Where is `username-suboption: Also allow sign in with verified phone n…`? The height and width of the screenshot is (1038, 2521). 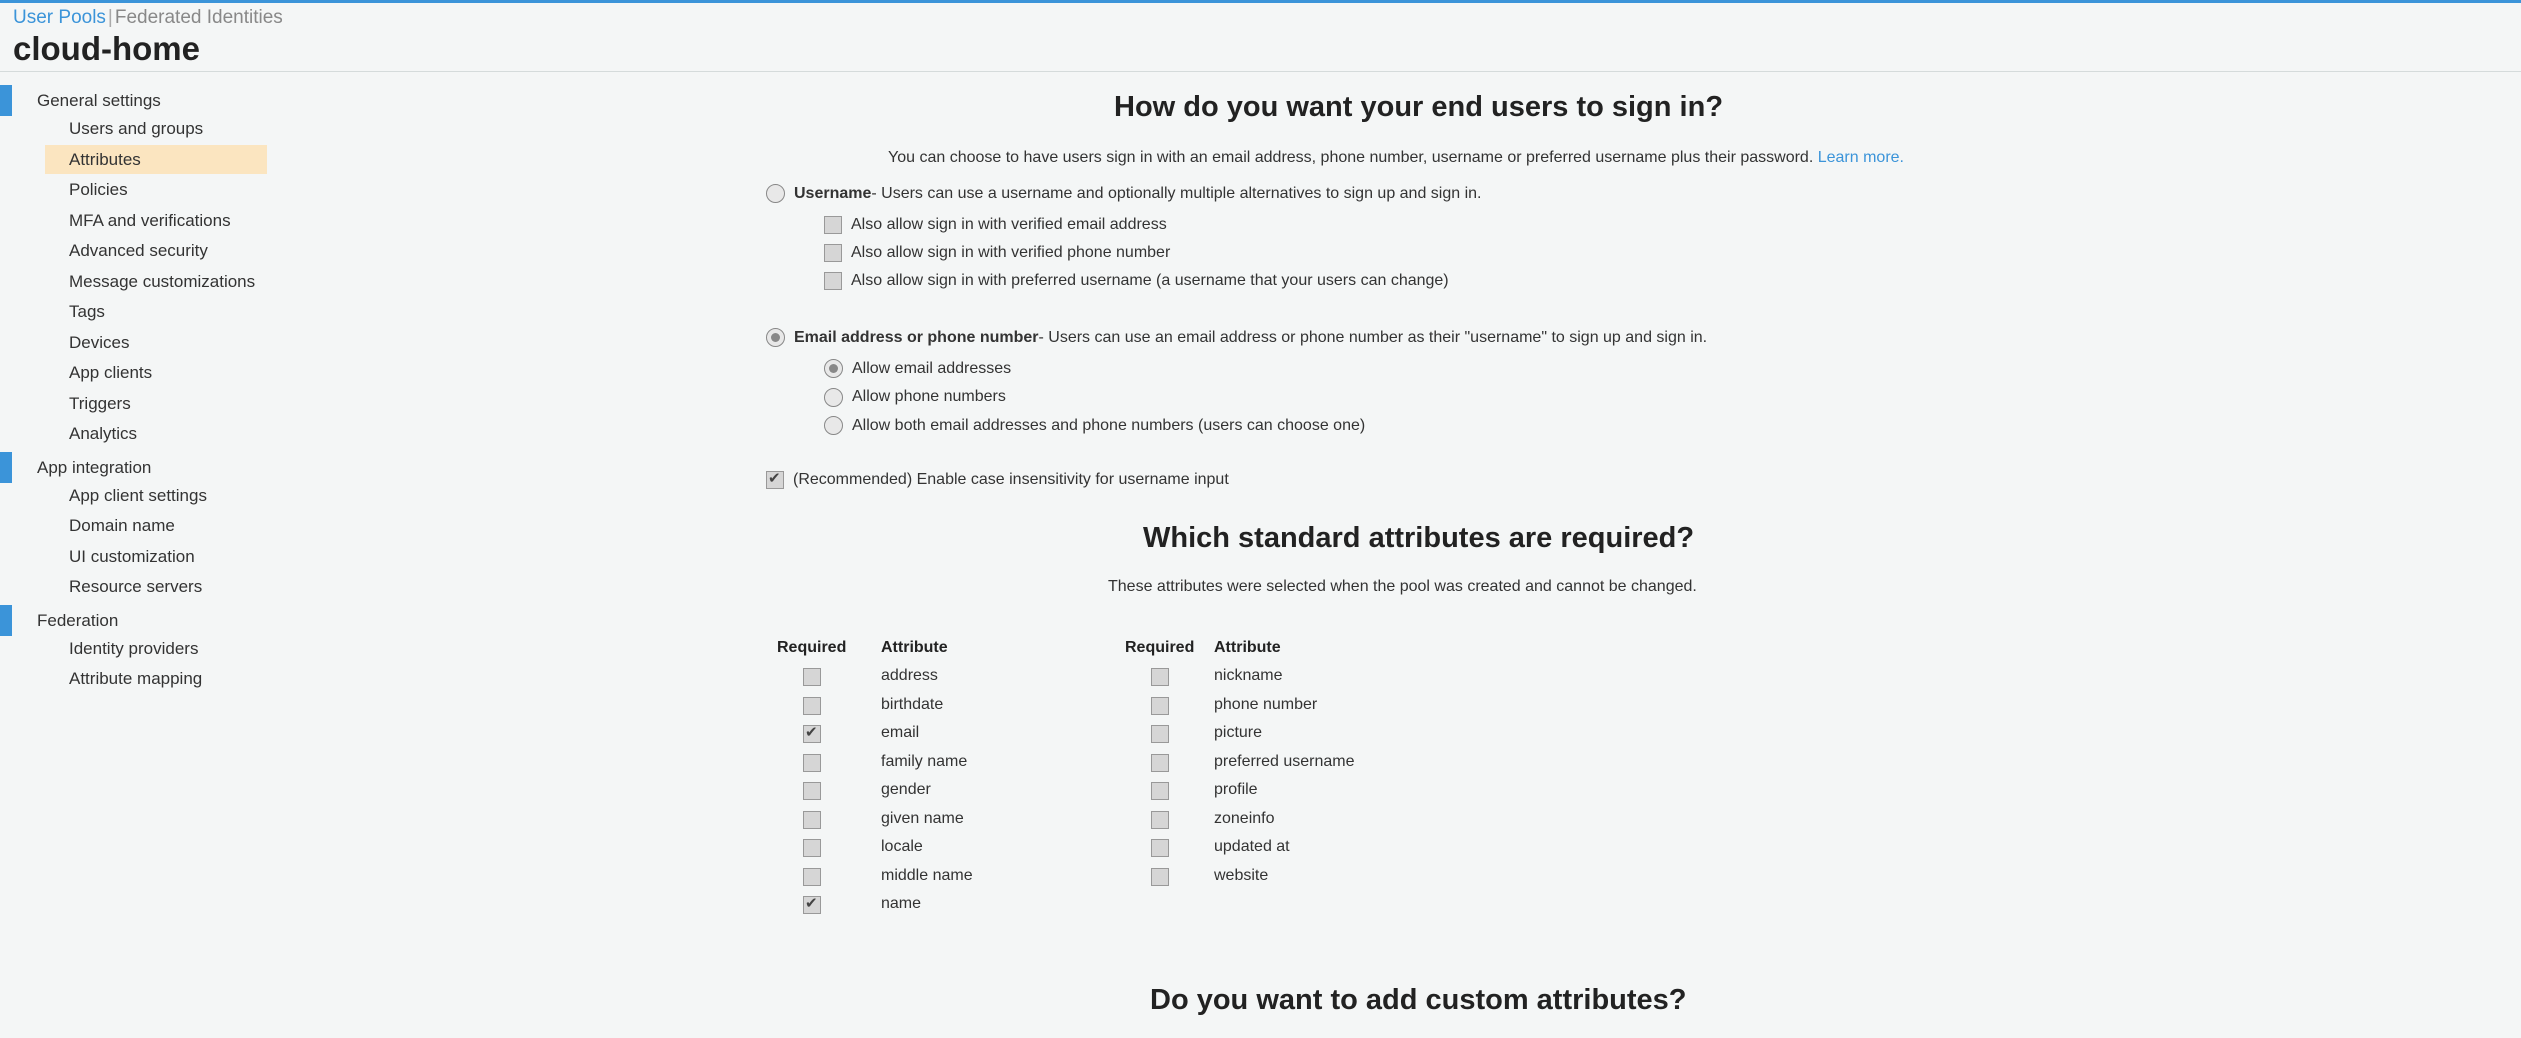 username-suboption: Also allow sign in with verified phone n… is located at coordinates (997, 253).